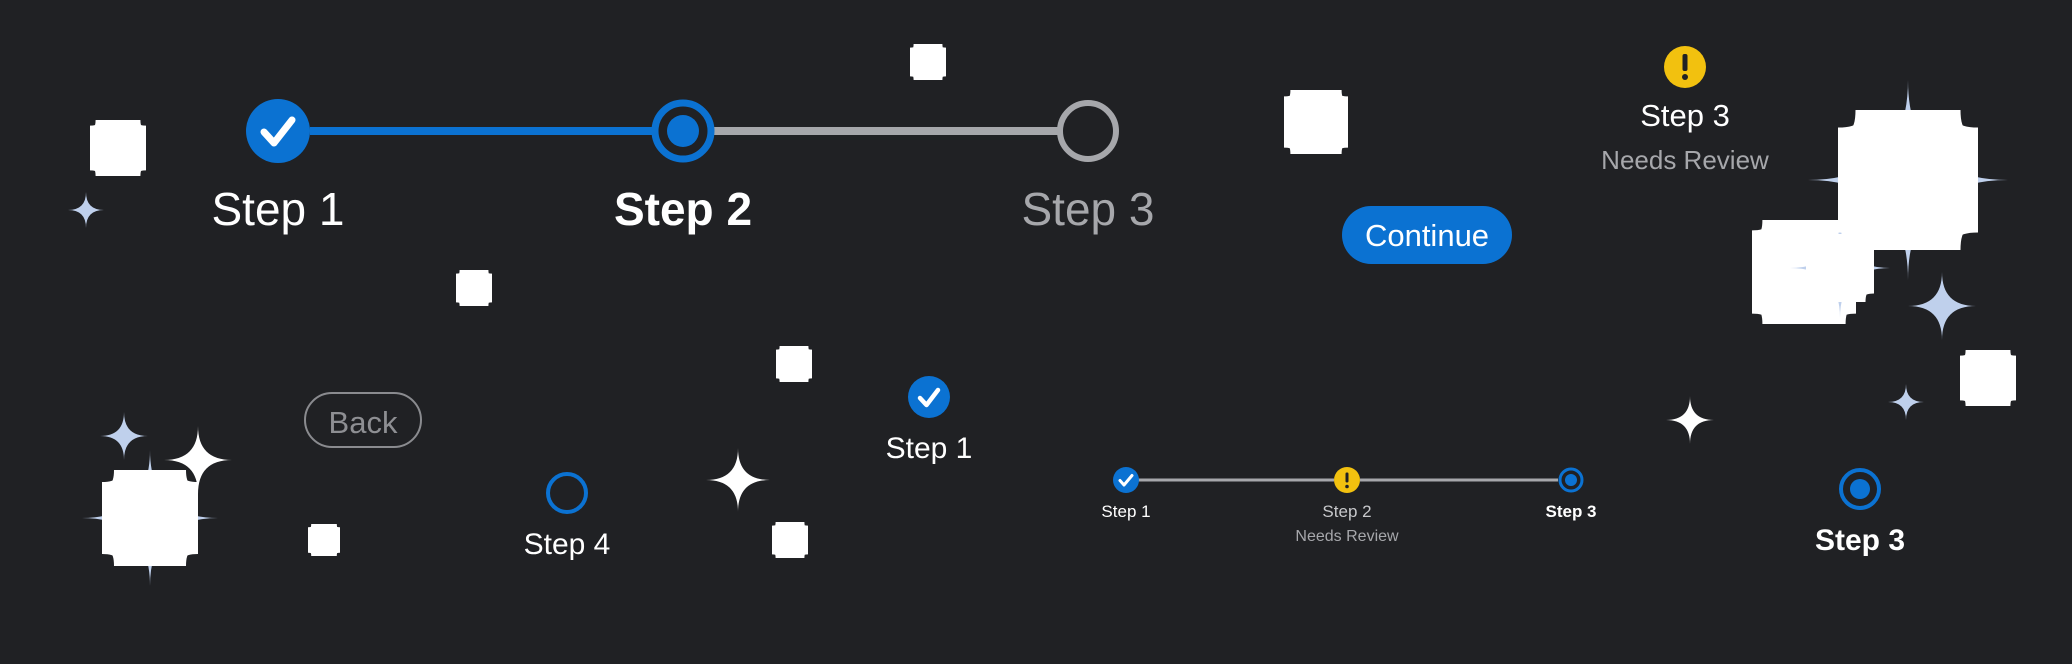 The height and width of the screenshot is (664, 2072). What do you see at coordinates (1347, 511) in the screenshot?
I see `small-step-2-label: Step 2` at bounding box center [1347, 511].